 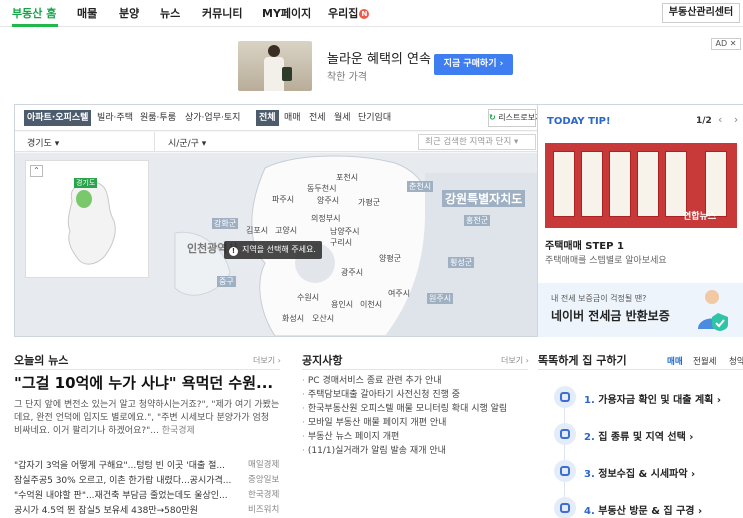 What do you see at coordinates (704, 361) in the screenshot?
I see `house-tab-jeonse-monthly: 전월세` at bounding box center [704, 361].